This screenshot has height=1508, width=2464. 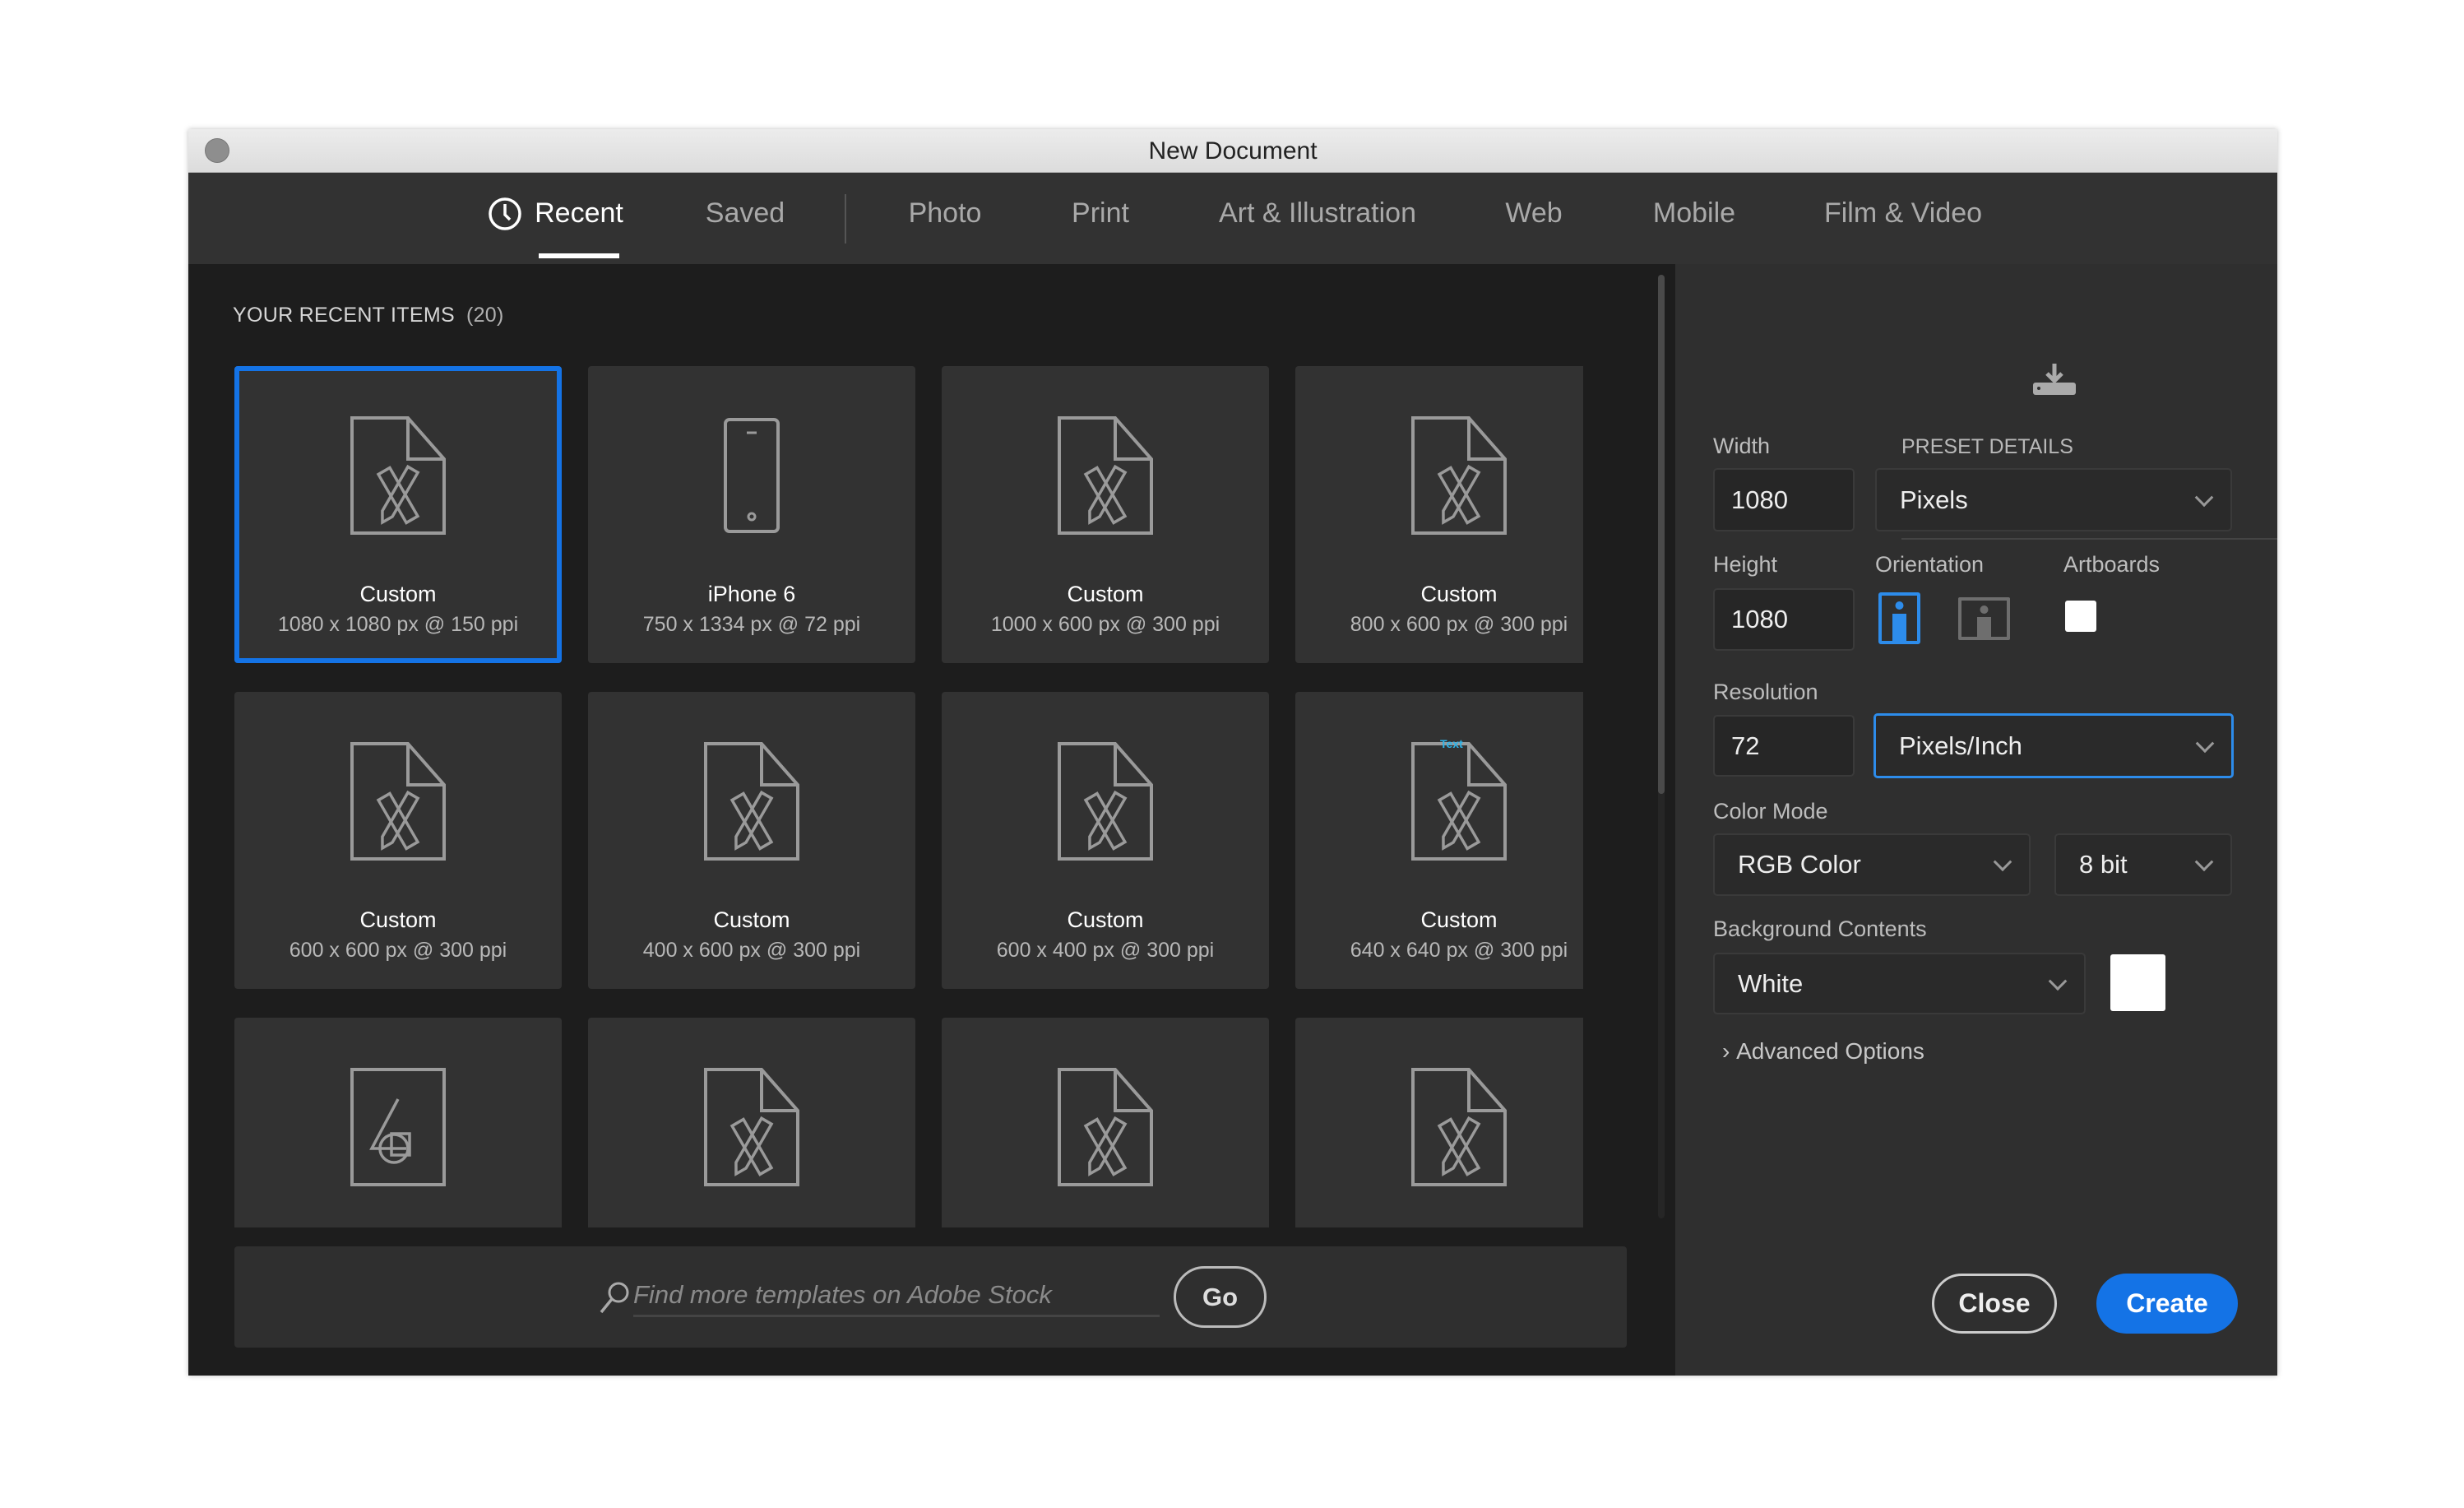 I want to click on color-mode-value: RGB Color, so click(x=1799, y=864).